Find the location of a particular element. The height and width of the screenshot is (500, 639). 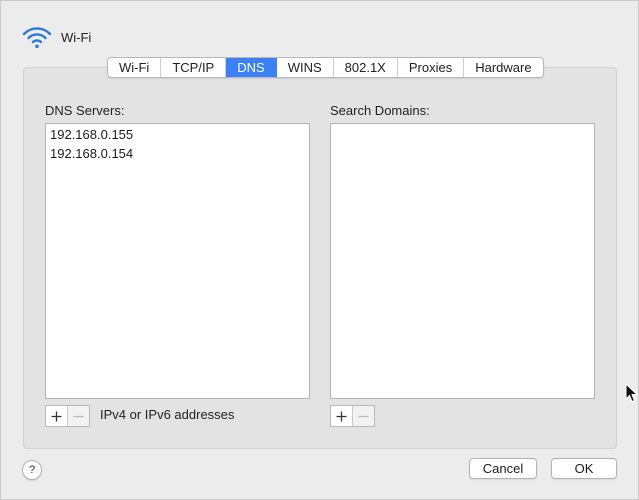

search-domains-label: Search Domains: is located at coordinates (380, 110).